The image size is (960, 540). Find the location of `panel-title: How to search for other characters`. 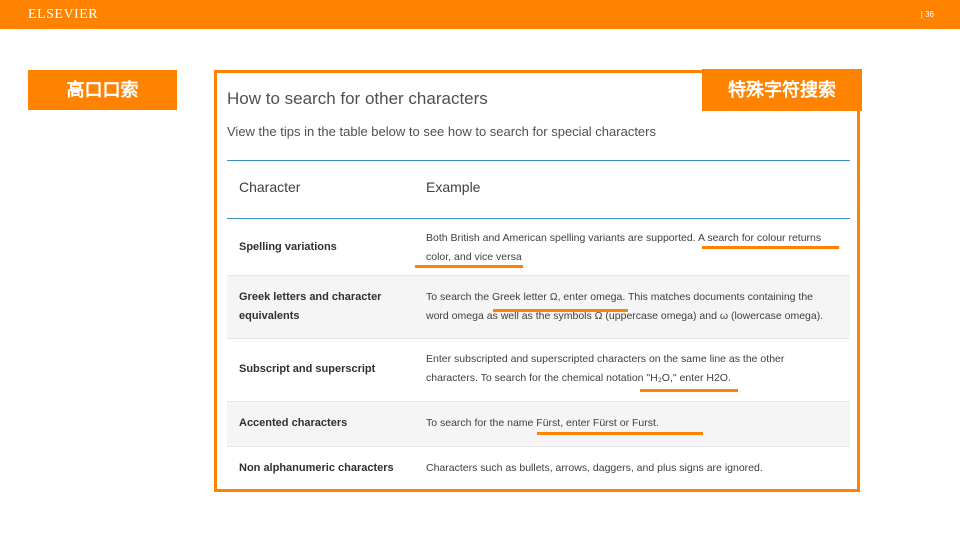

panel-title: How to search for other characters is located at coordinates (357, 98).